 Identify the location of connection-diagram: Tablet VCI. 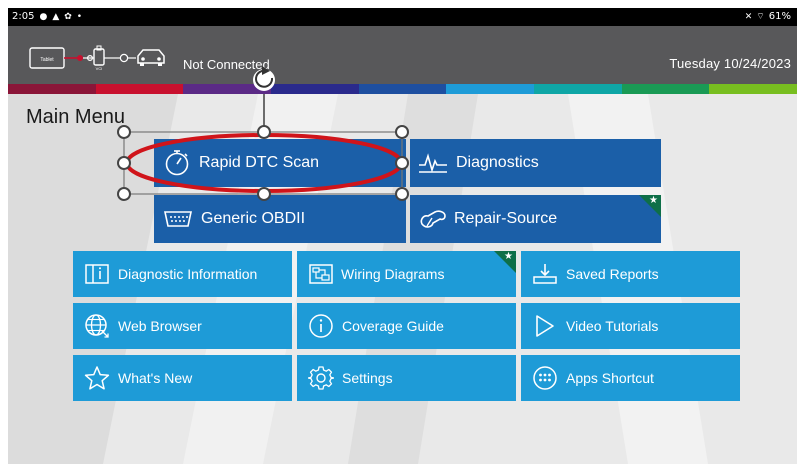
(97, 58).